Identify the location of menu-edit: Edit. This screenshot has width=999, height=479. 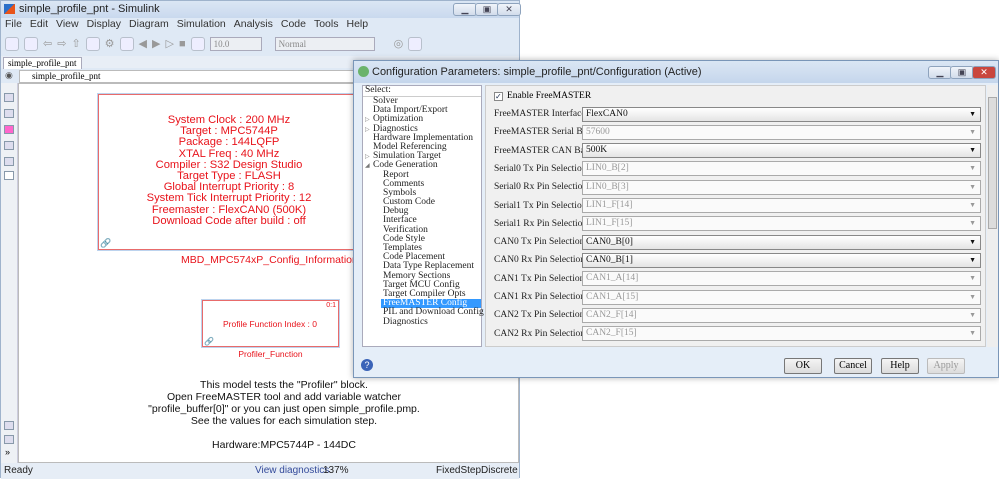
(39, 24).